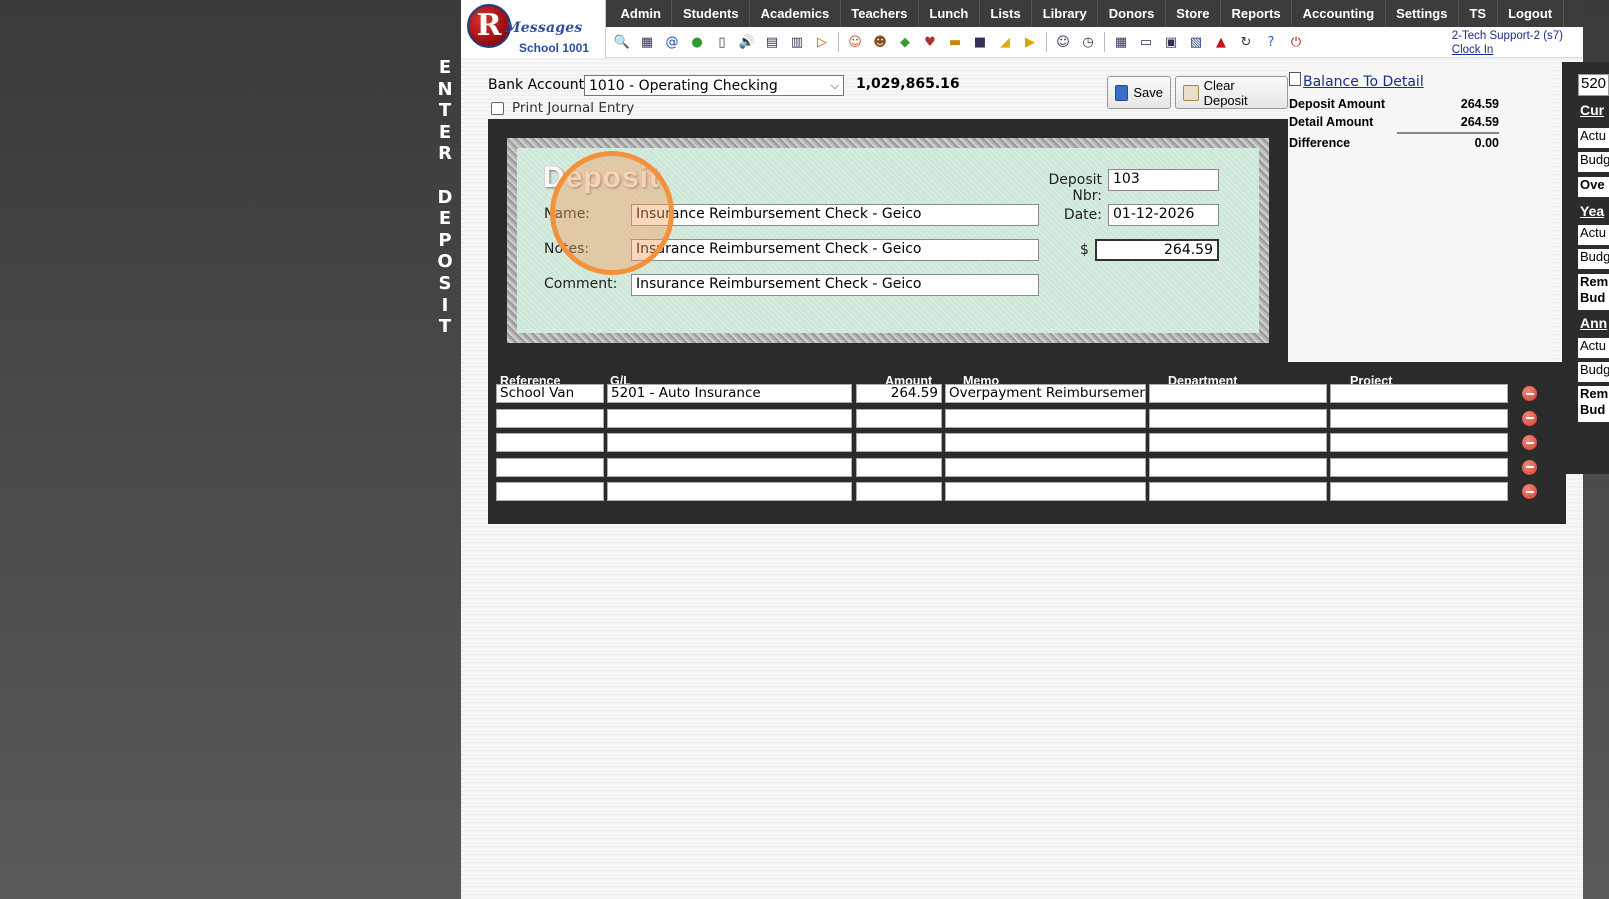  What do you see at coordinates (1063, 42) in the screenshot?
I see `person-icon: ☺` at bounding box center [1063, 42].